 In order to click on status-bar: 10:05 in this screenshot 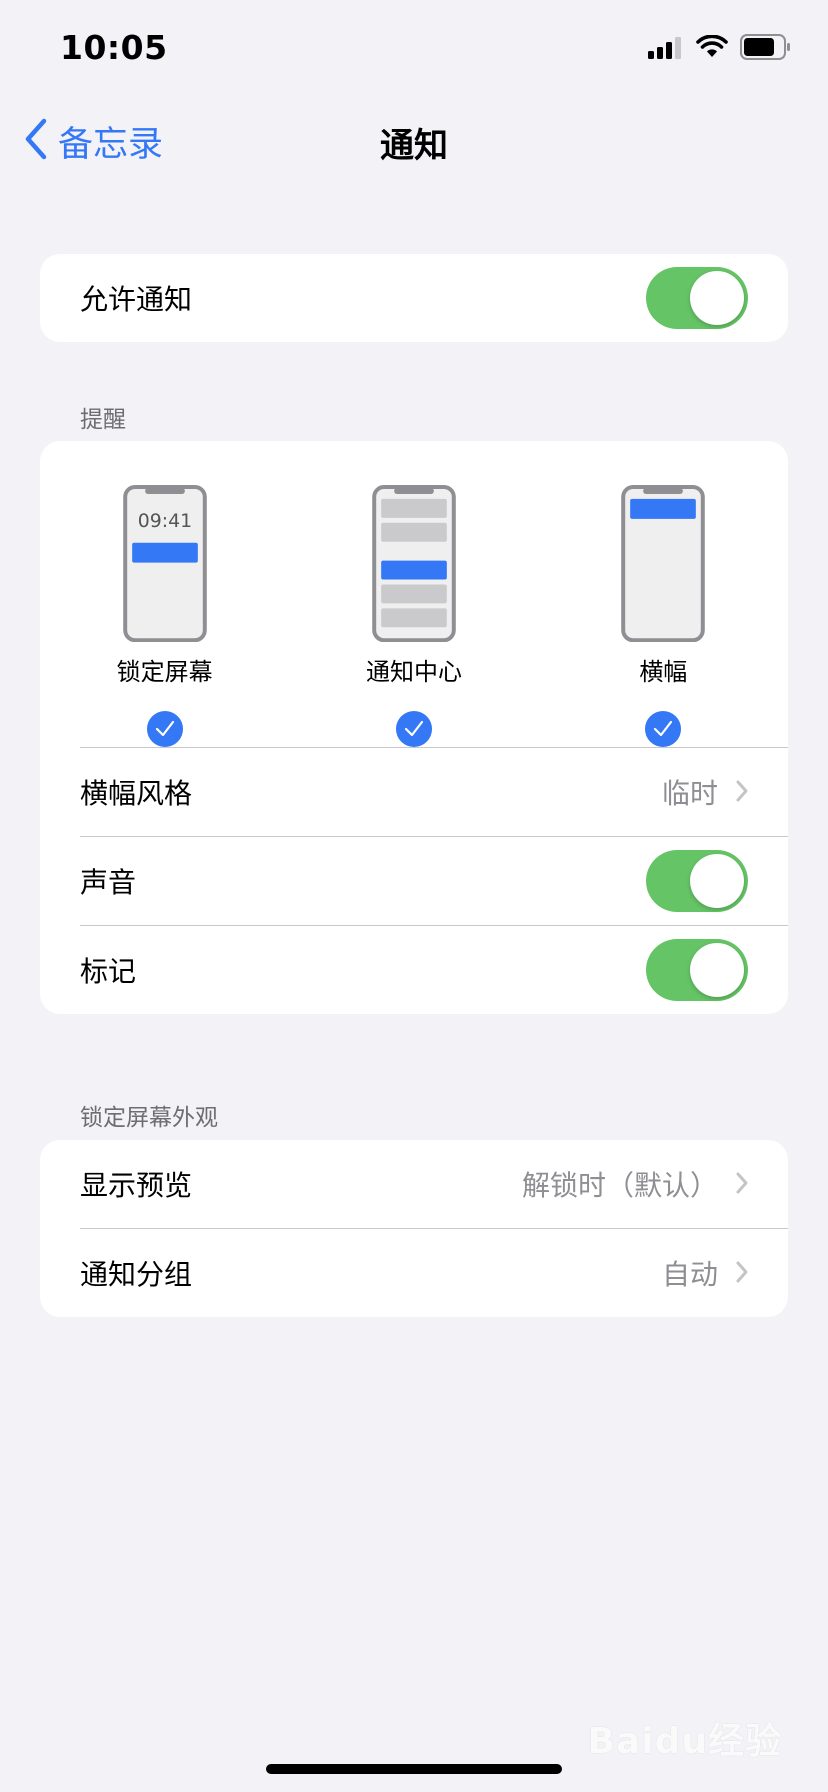, I will do `click(414, 50)`.